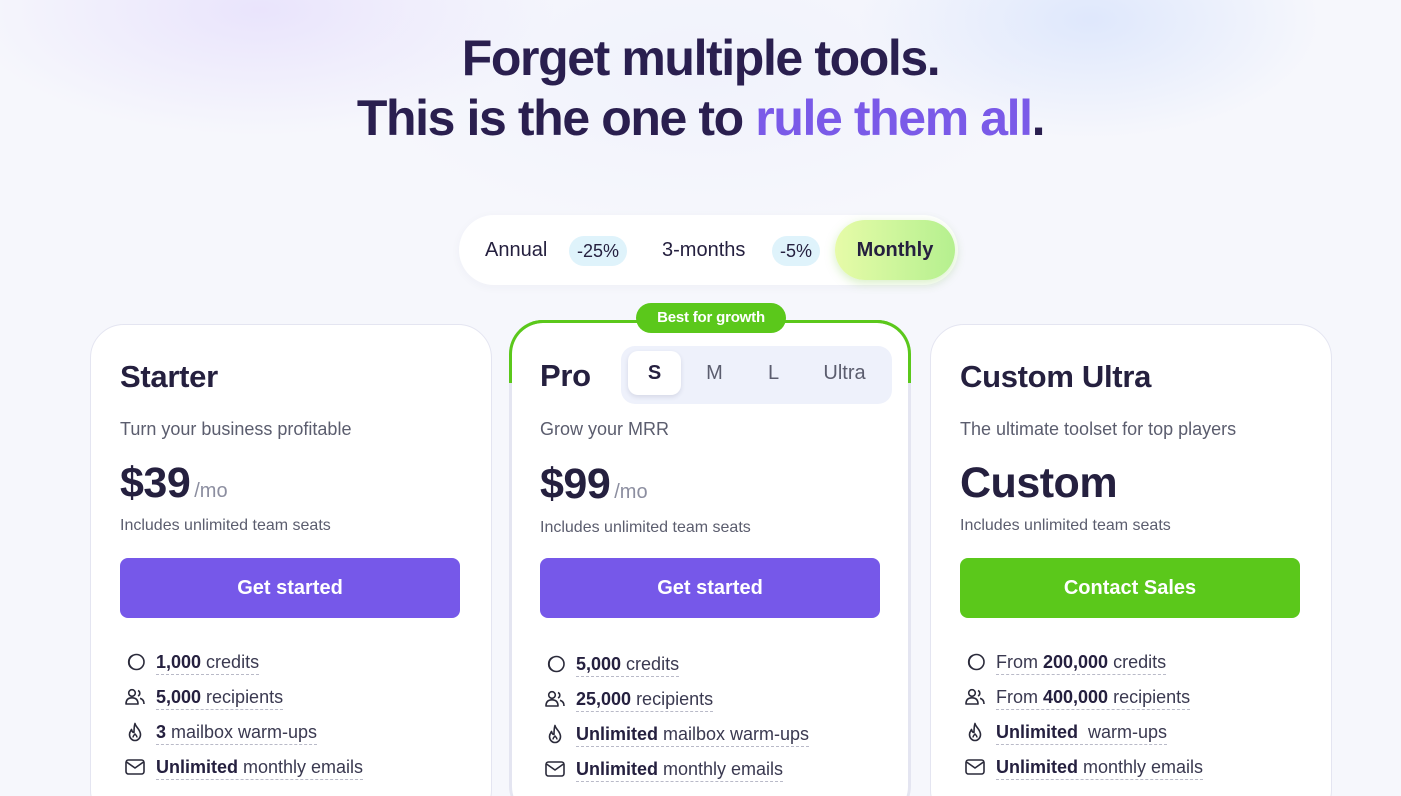 Image resolution: width=1401 pixels, height=796 pixels. Describe the element at coordinates (1081, 663) in the screenshot. I see `feature-text: From 200,000 credits` at that location.